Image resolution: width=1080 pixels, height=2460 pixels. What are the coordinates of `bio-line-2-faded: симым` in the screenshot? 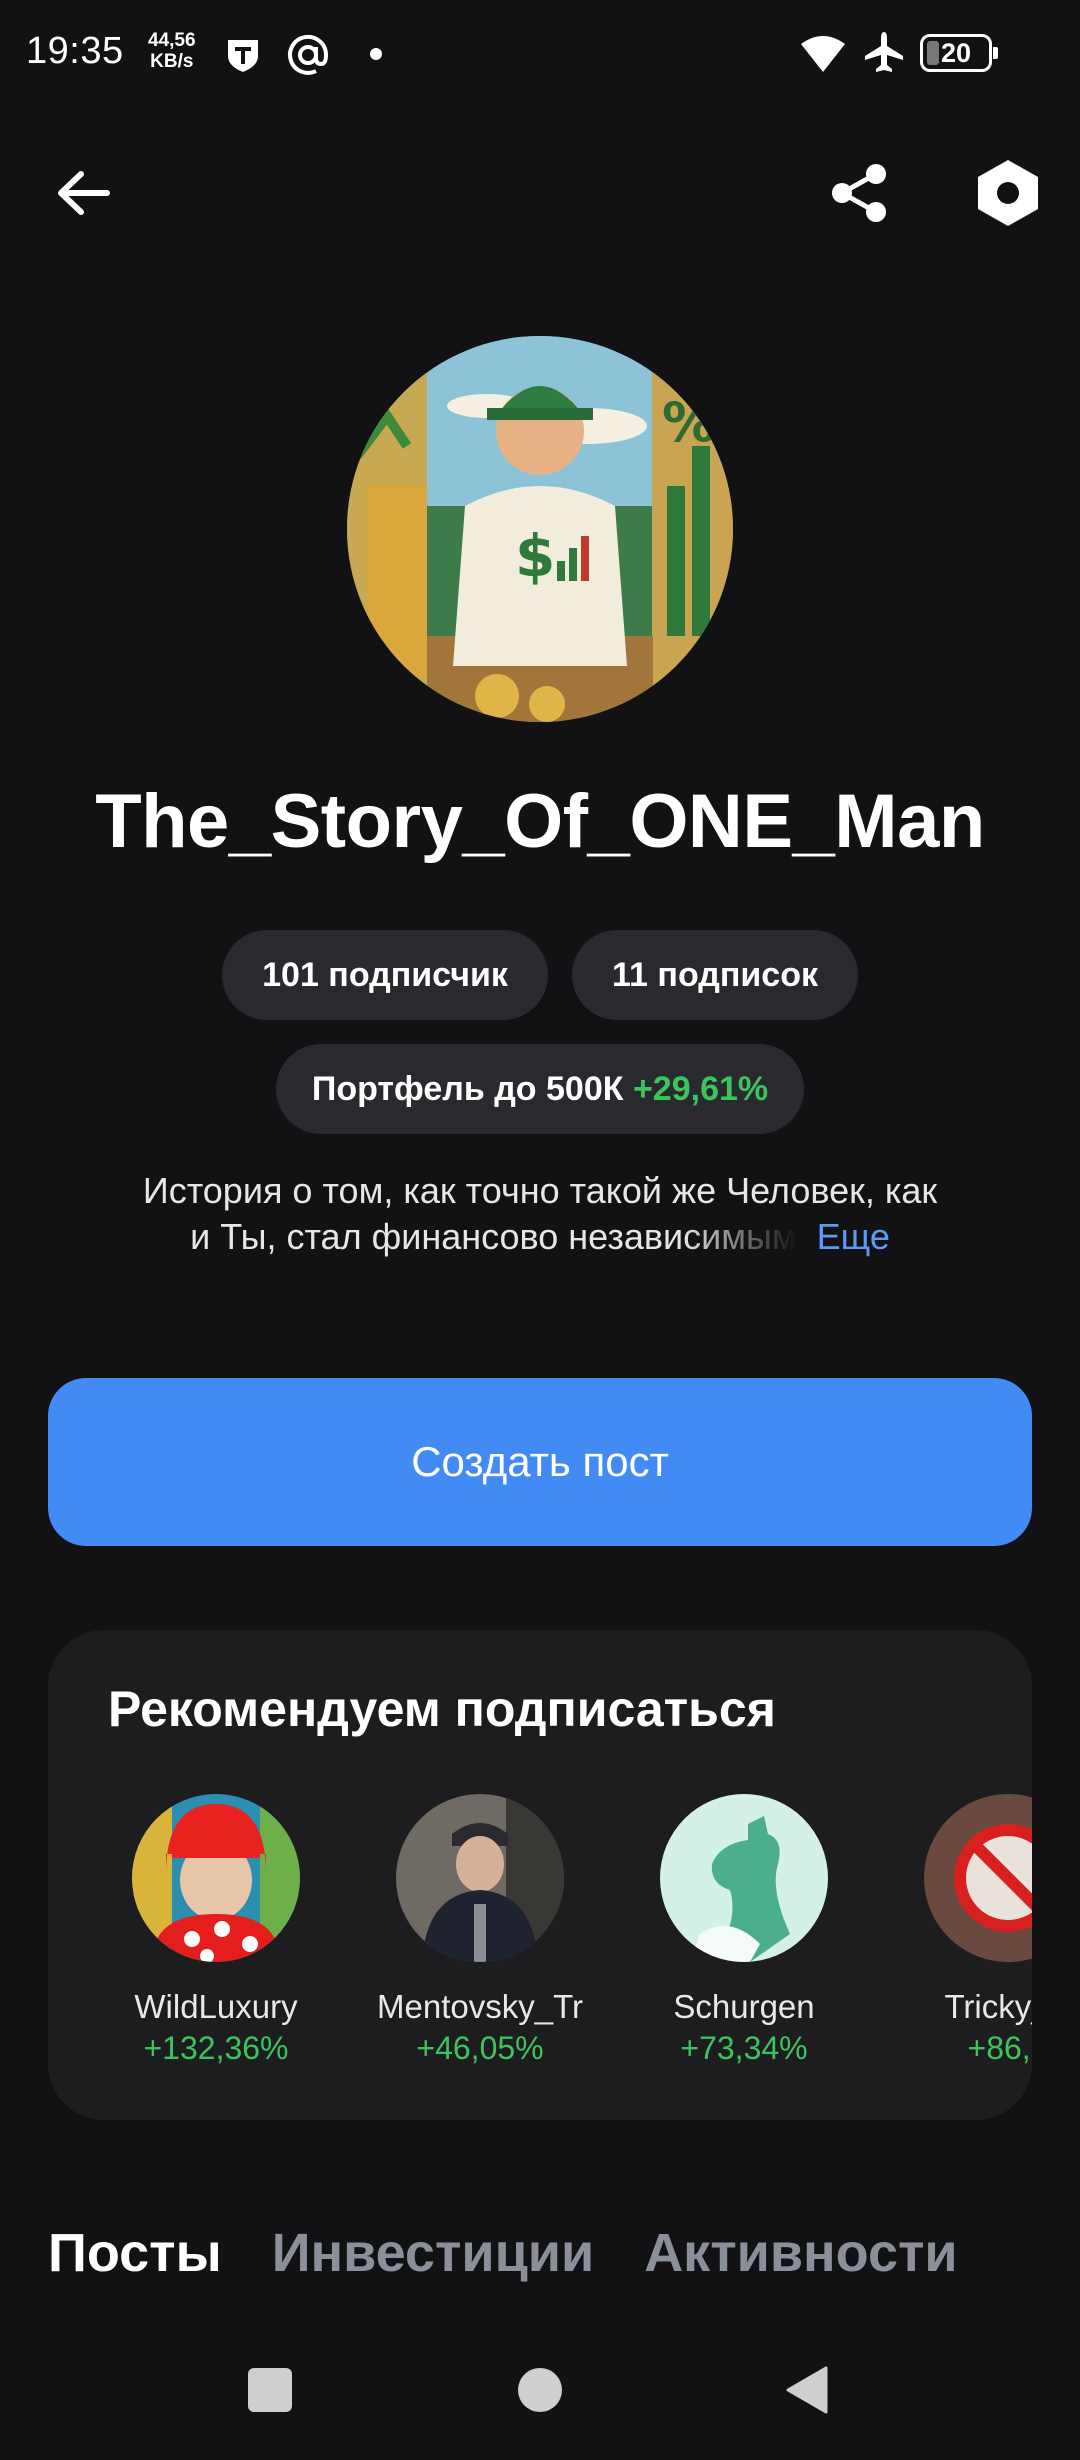 It's located at (740, 1236).